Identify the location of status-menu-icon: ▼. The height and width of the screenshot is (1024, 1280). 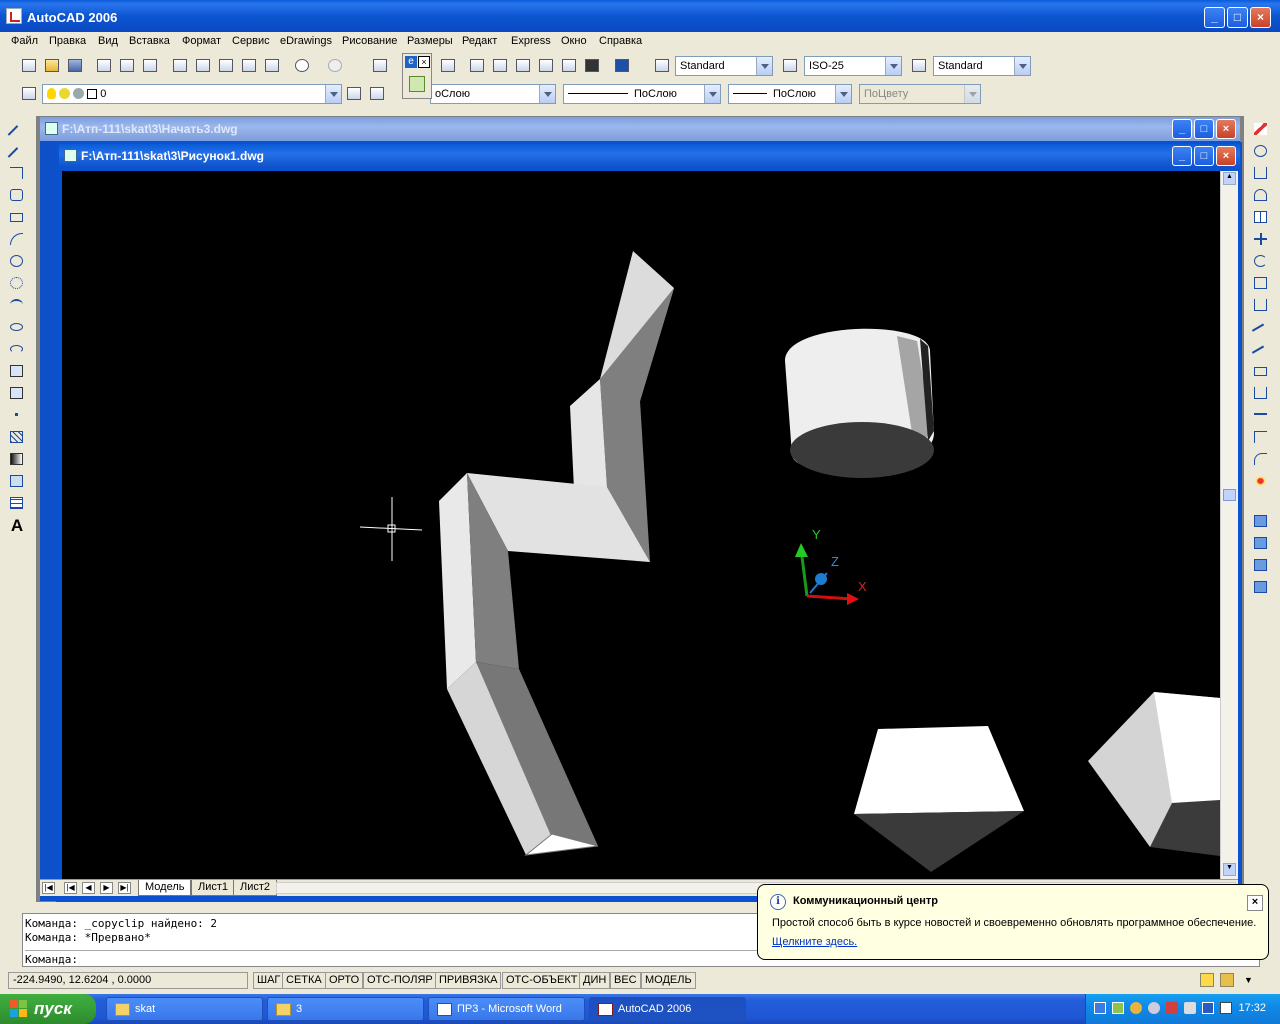
(1248, 980).